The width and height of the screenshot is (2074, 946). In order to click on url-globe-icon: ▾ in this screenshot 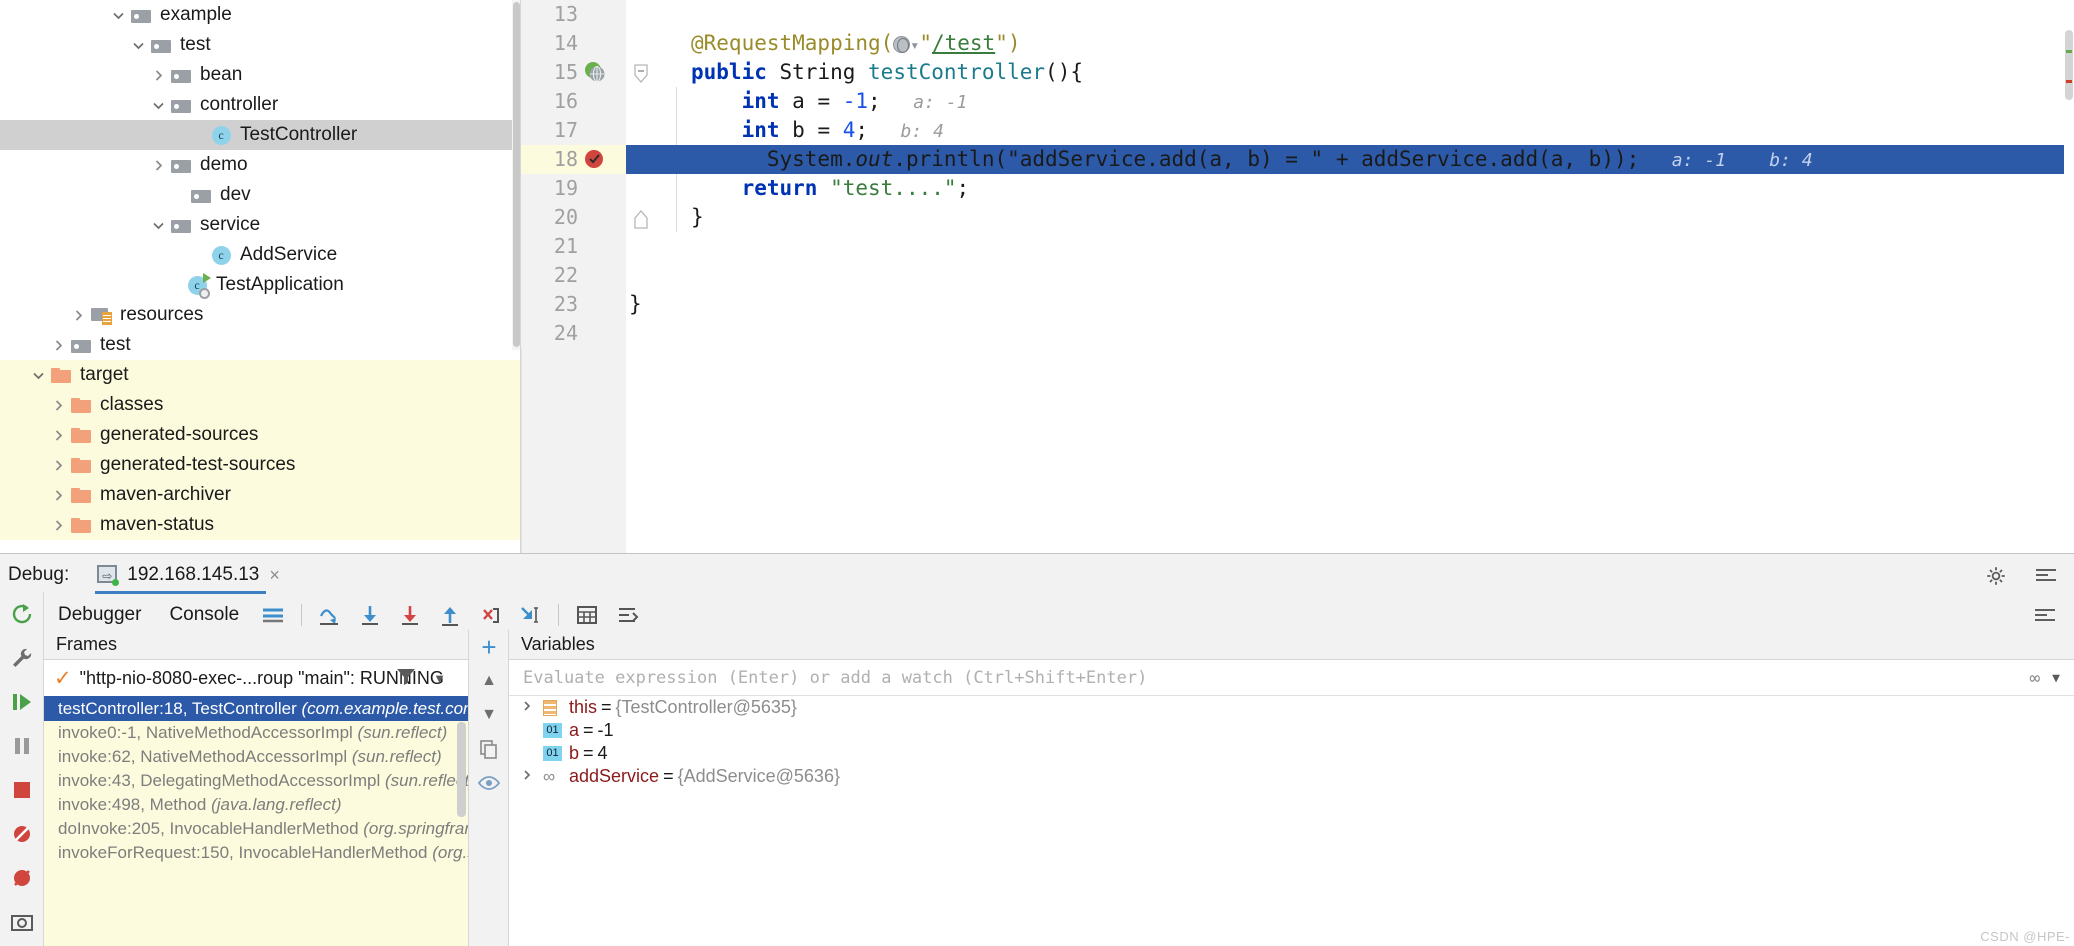, I will do `click(906, 43)`.